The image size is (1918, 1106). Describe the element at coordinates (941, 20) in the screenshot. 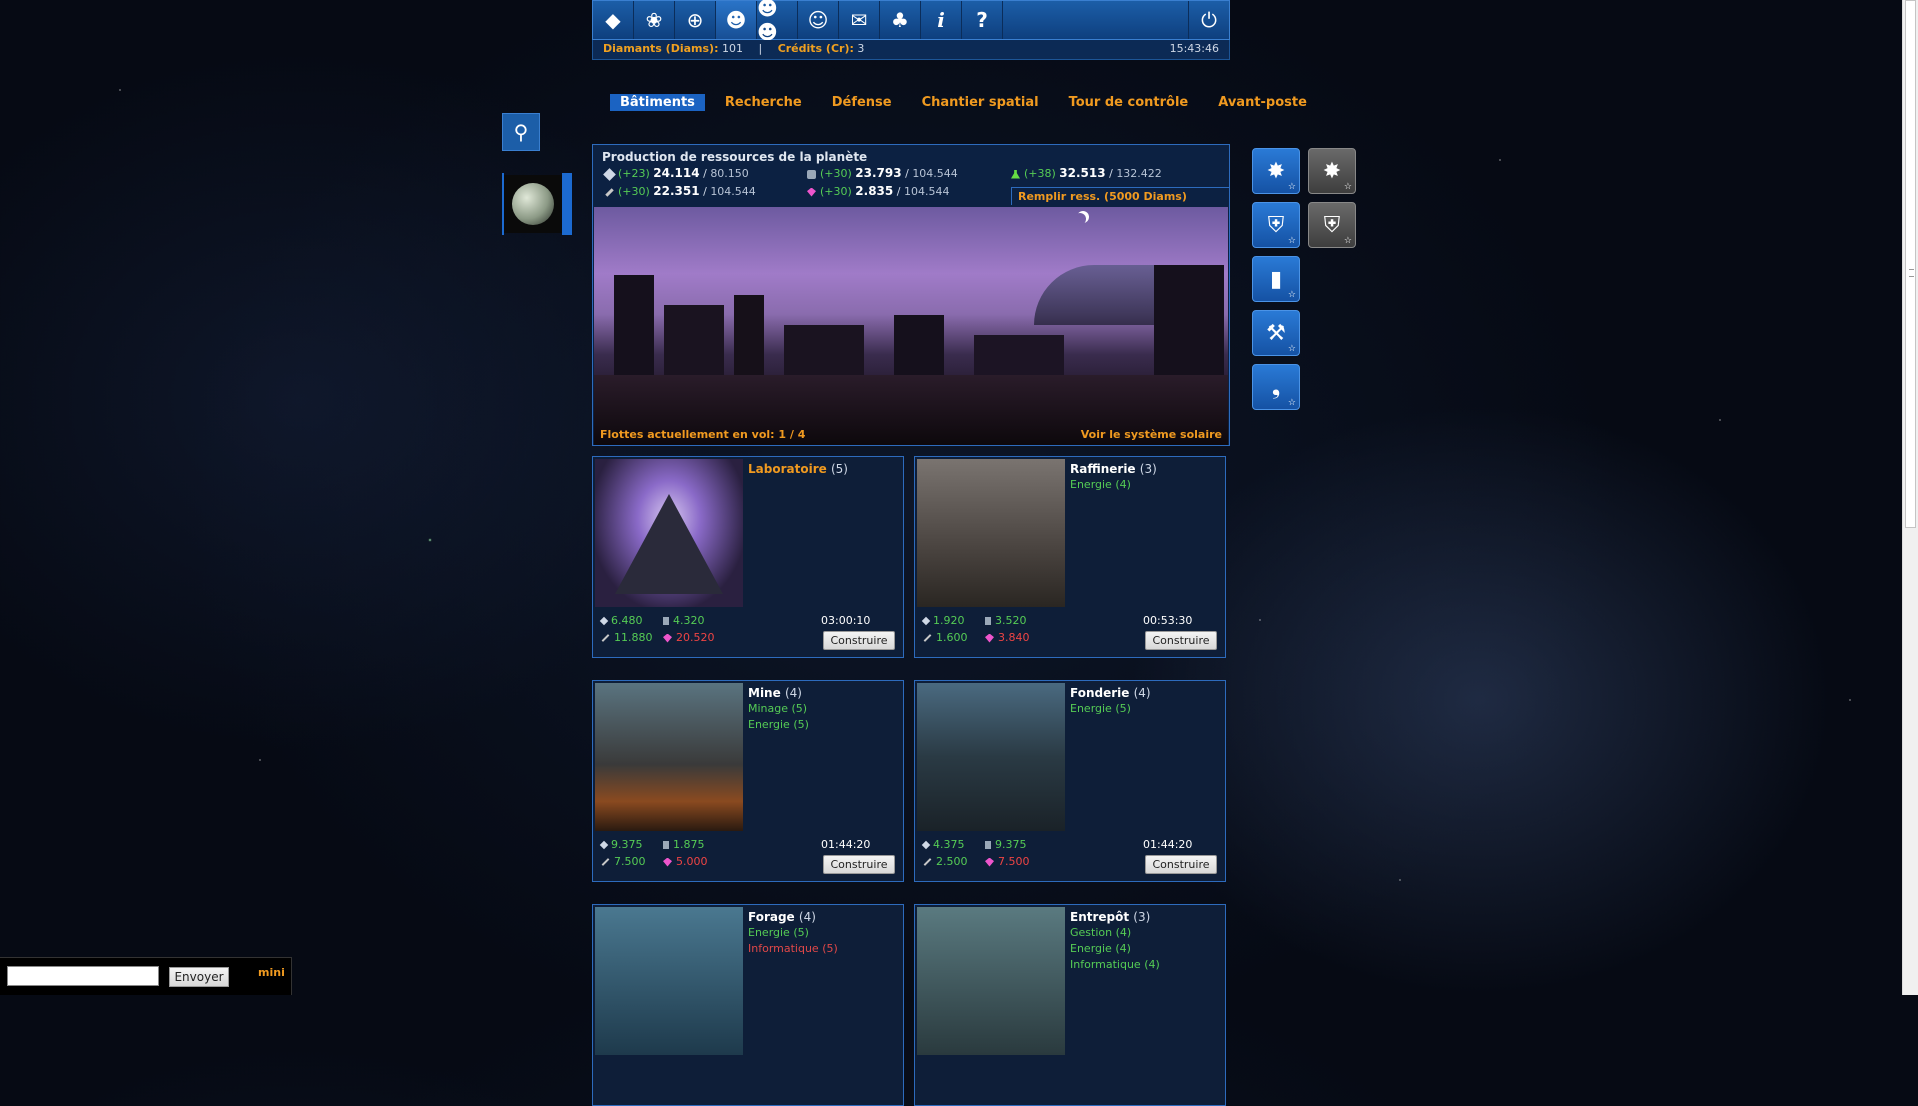

I see `info-icon: i` at that location.